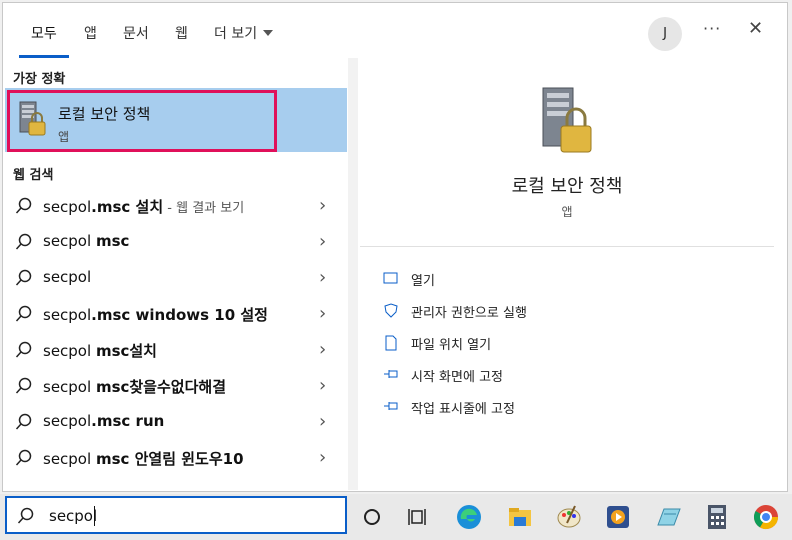 The image size is (792, 540). I want to click on search-input: secpol, so click(73, 516).